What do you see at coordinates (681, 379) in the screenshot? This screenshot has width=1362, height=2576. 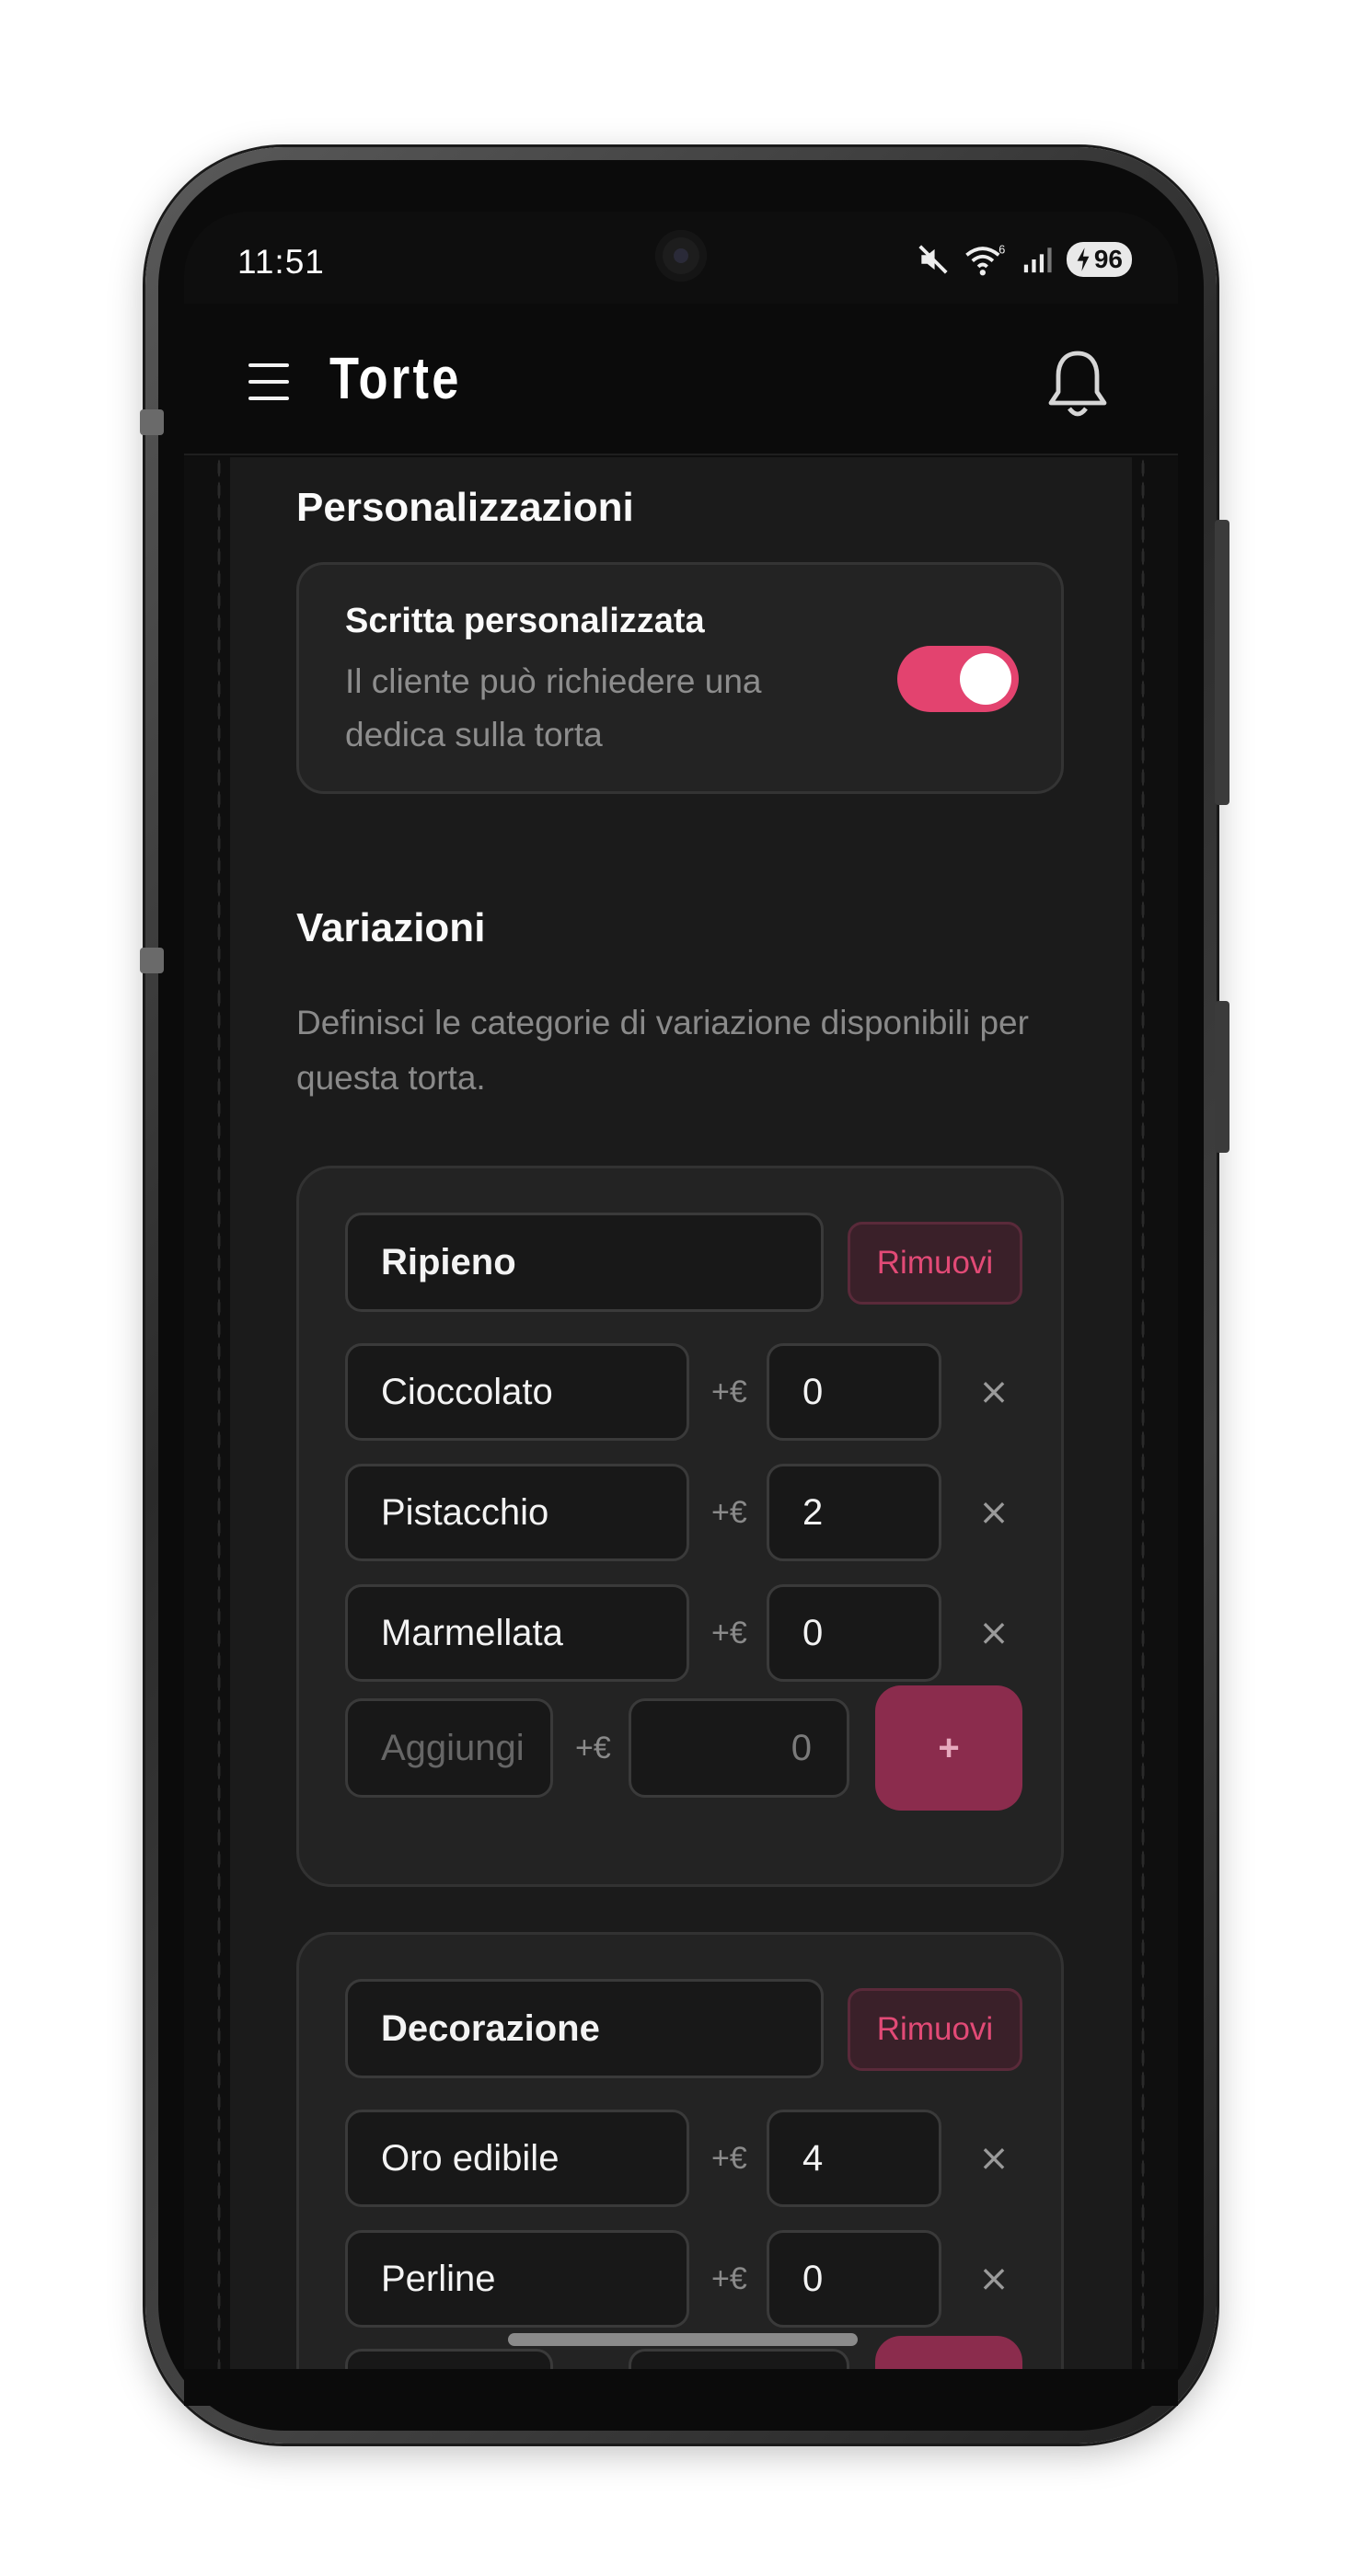 I see `app-bar: Torte` at bounding box center [681, 379].